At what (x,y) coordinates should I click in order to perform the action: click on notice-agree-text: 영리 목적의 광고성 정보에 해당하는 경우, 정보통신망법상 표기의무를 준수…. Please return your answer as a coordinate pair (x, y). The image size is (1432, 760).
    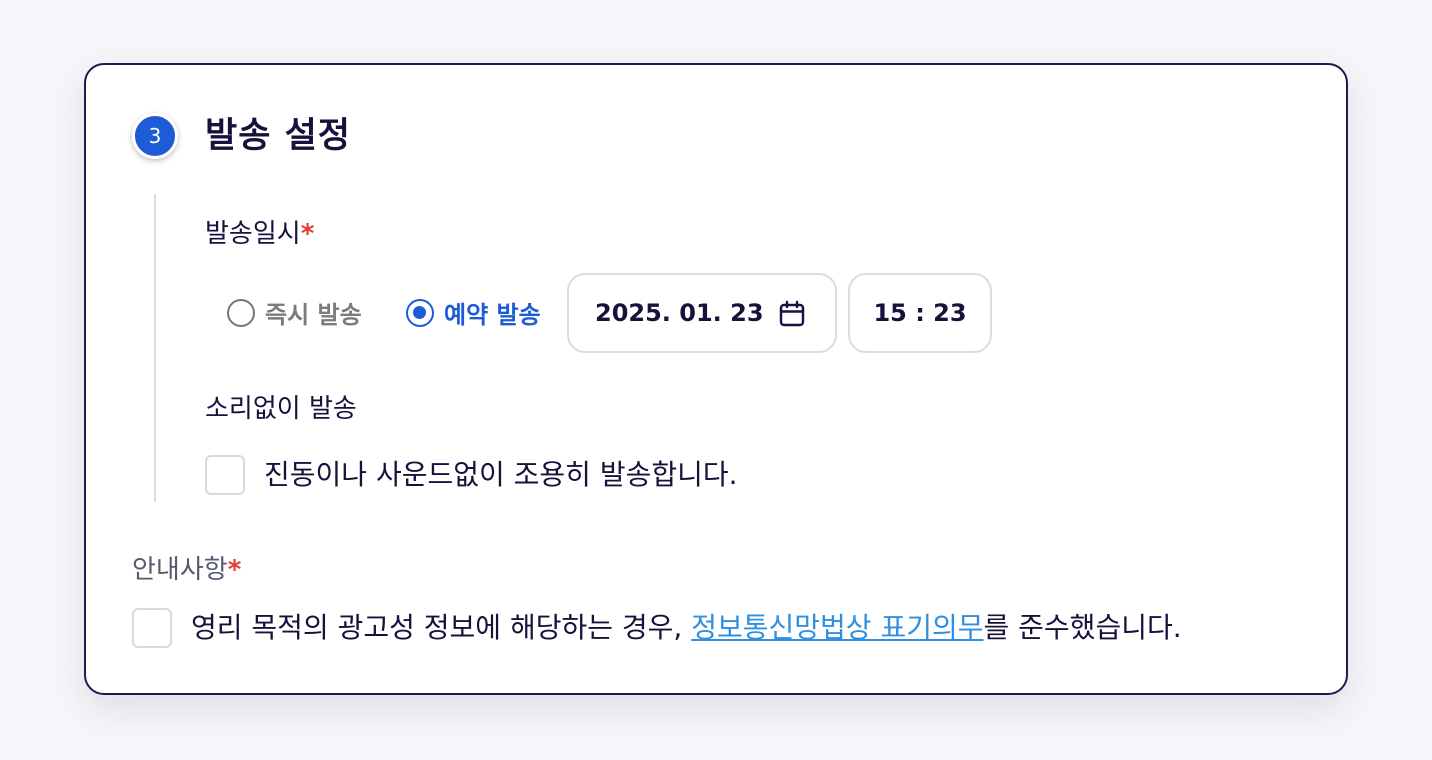
    Looking at the image, I should click on (686, 628).